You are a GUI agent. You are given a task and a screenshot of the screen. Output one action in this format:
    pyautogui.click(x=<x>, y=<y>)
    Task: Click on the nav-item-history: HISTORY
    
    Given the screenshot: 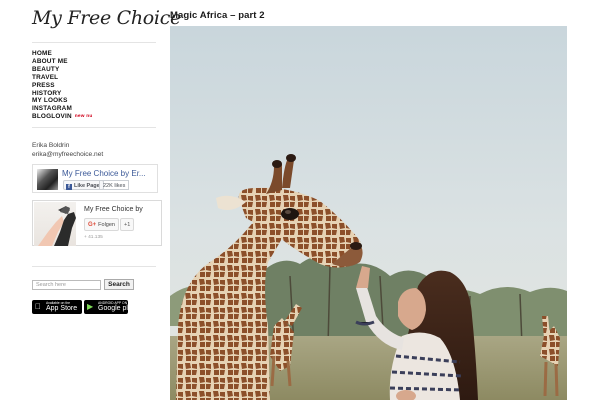 What is the action you would take?
    pyautogui.click(x=62, y=94)
    